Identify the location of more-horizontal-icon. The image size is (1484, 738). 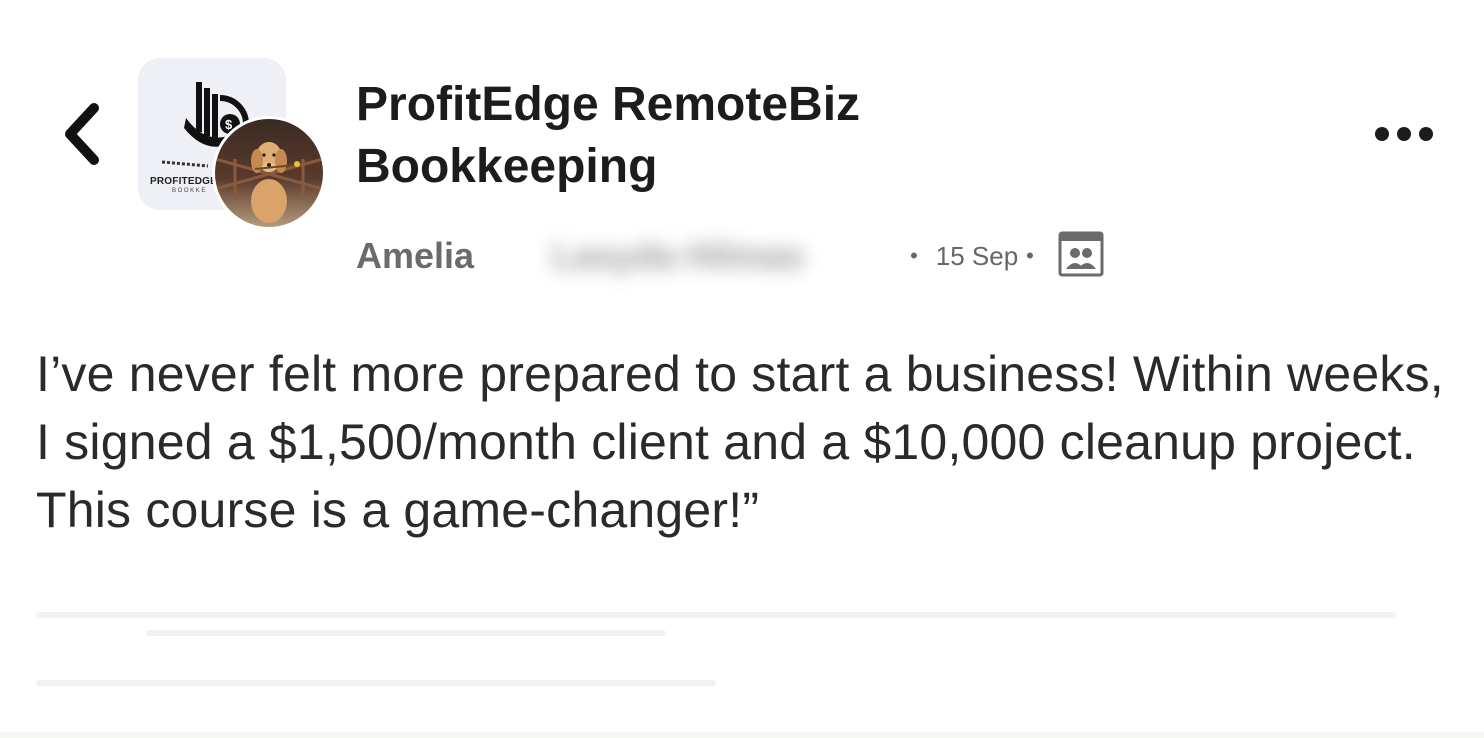
(1382, 134).